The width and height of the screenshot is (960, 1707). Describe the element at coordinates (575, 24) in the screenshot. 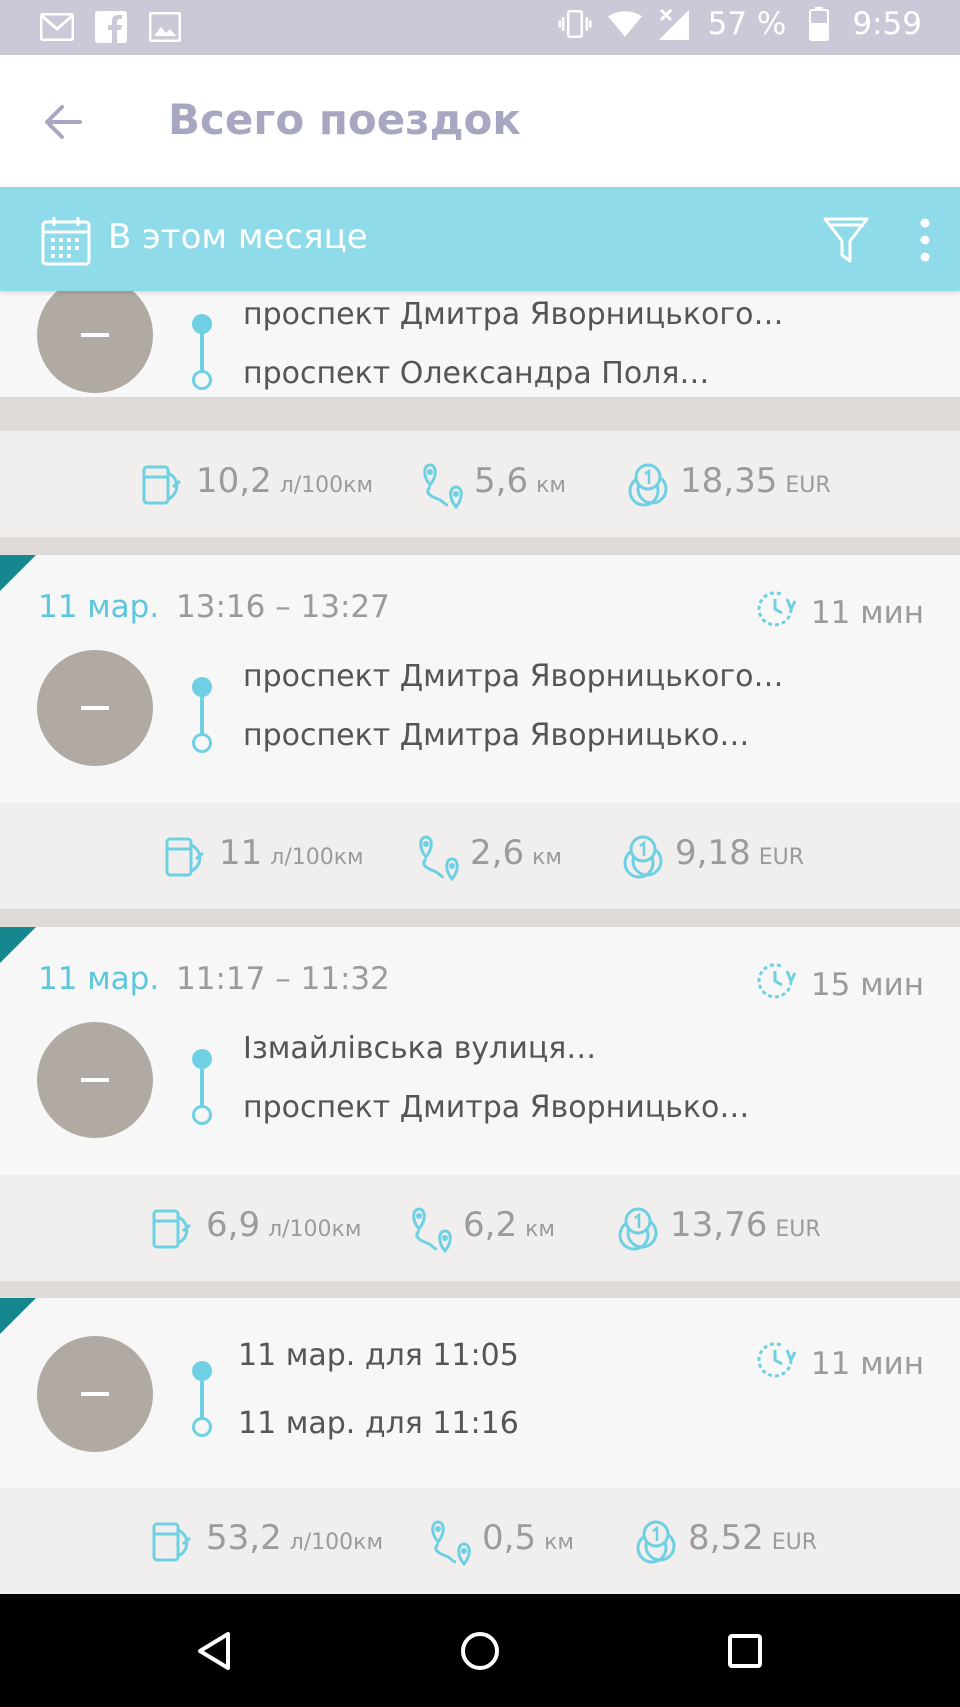

I see `vibrate-icon` at that location.